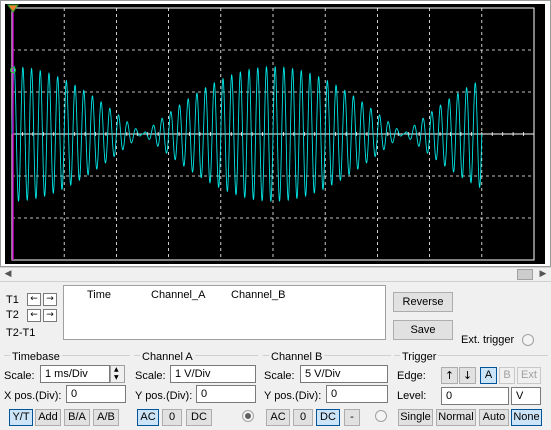 The height and width of the screenshot is (430, 551). What do you see at coordinates (48, 417) in the screenshot?
I see `timebase-mode-add-button: Add` at bounding box center [48, 417].